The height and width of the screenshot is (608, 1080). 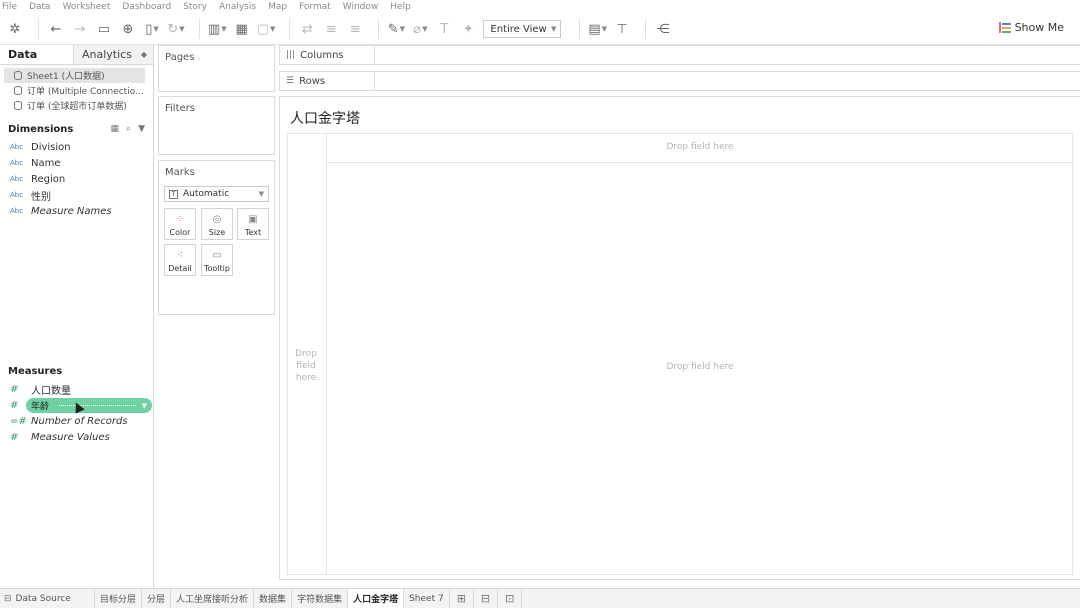 I want to click on tooltip-icon: ▭, so click(x=217, y=255).